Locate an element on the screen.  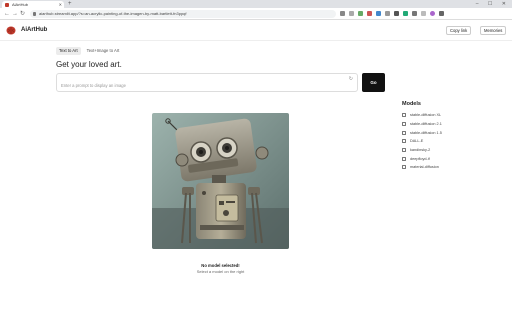
model-label: kandinsky-2 is located at coordinates (420, 150).